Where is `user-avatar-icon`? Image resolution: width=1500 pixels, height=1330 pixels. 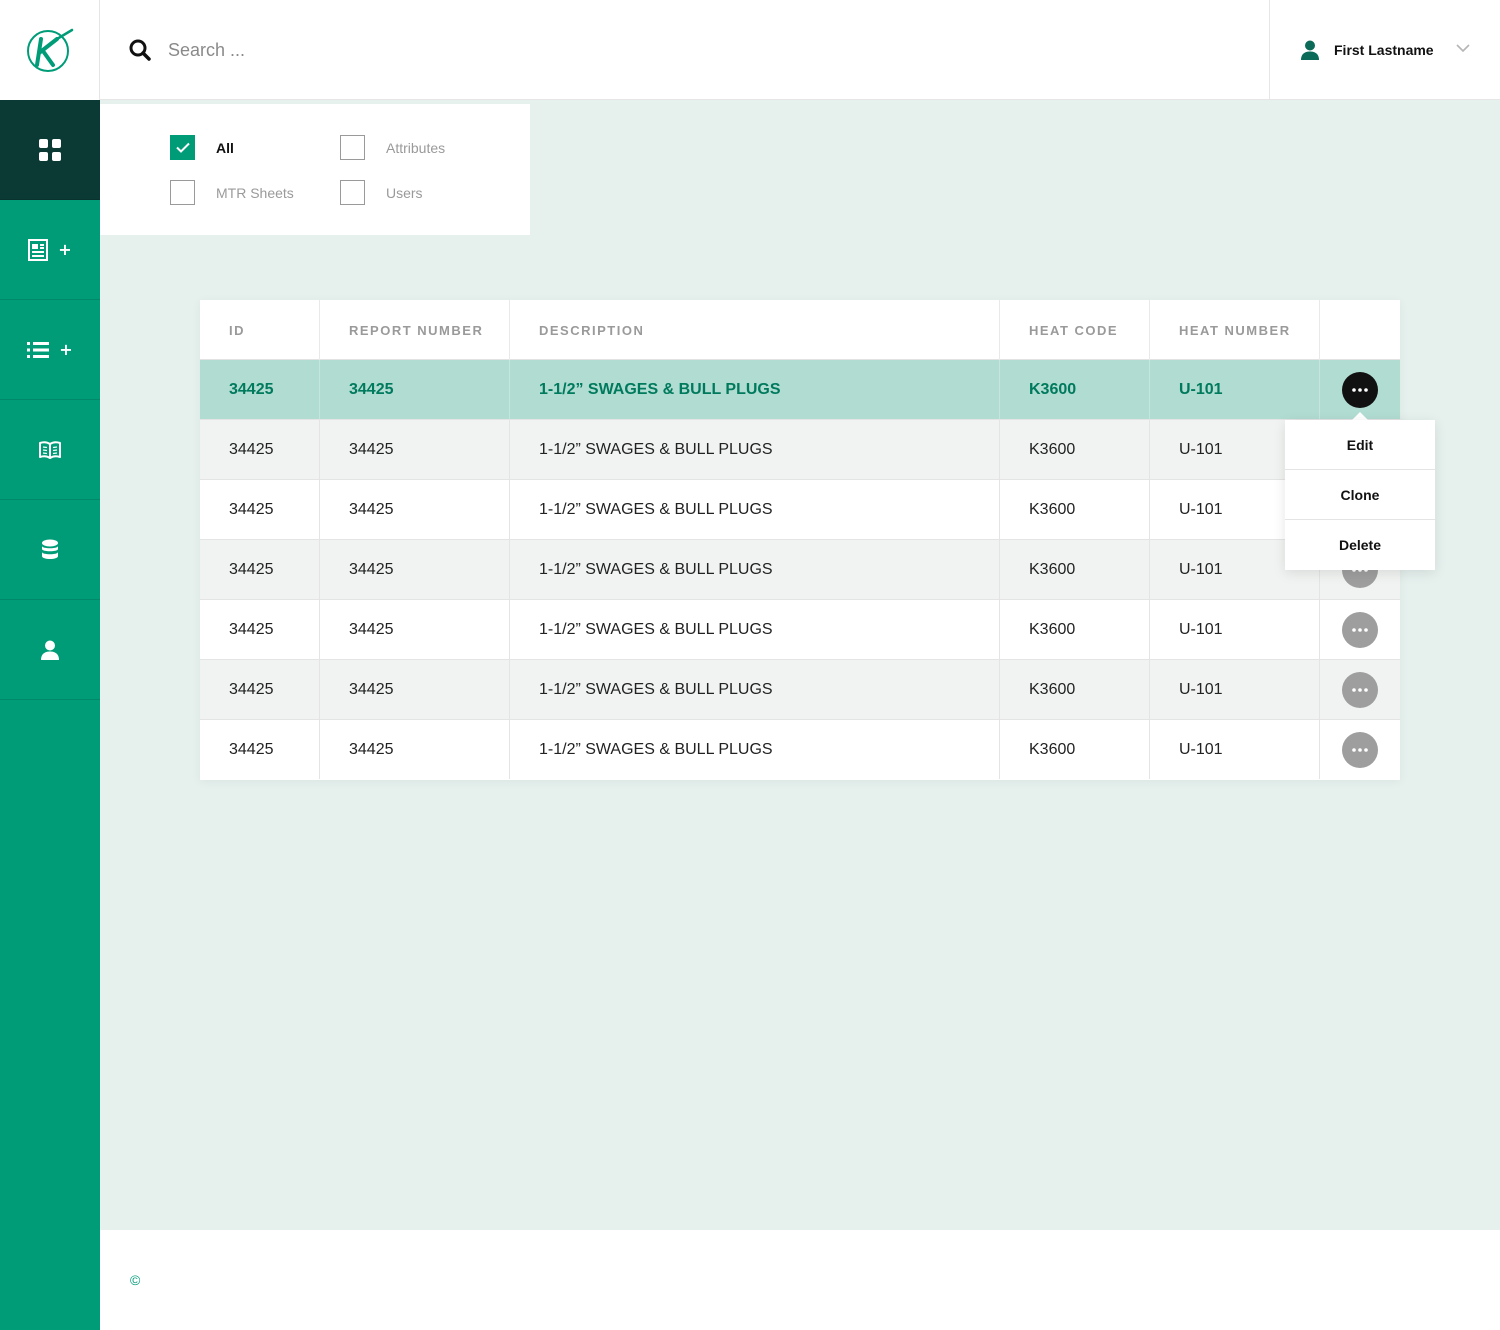
user-avatar-icon is located at coordinates (1310, 50).